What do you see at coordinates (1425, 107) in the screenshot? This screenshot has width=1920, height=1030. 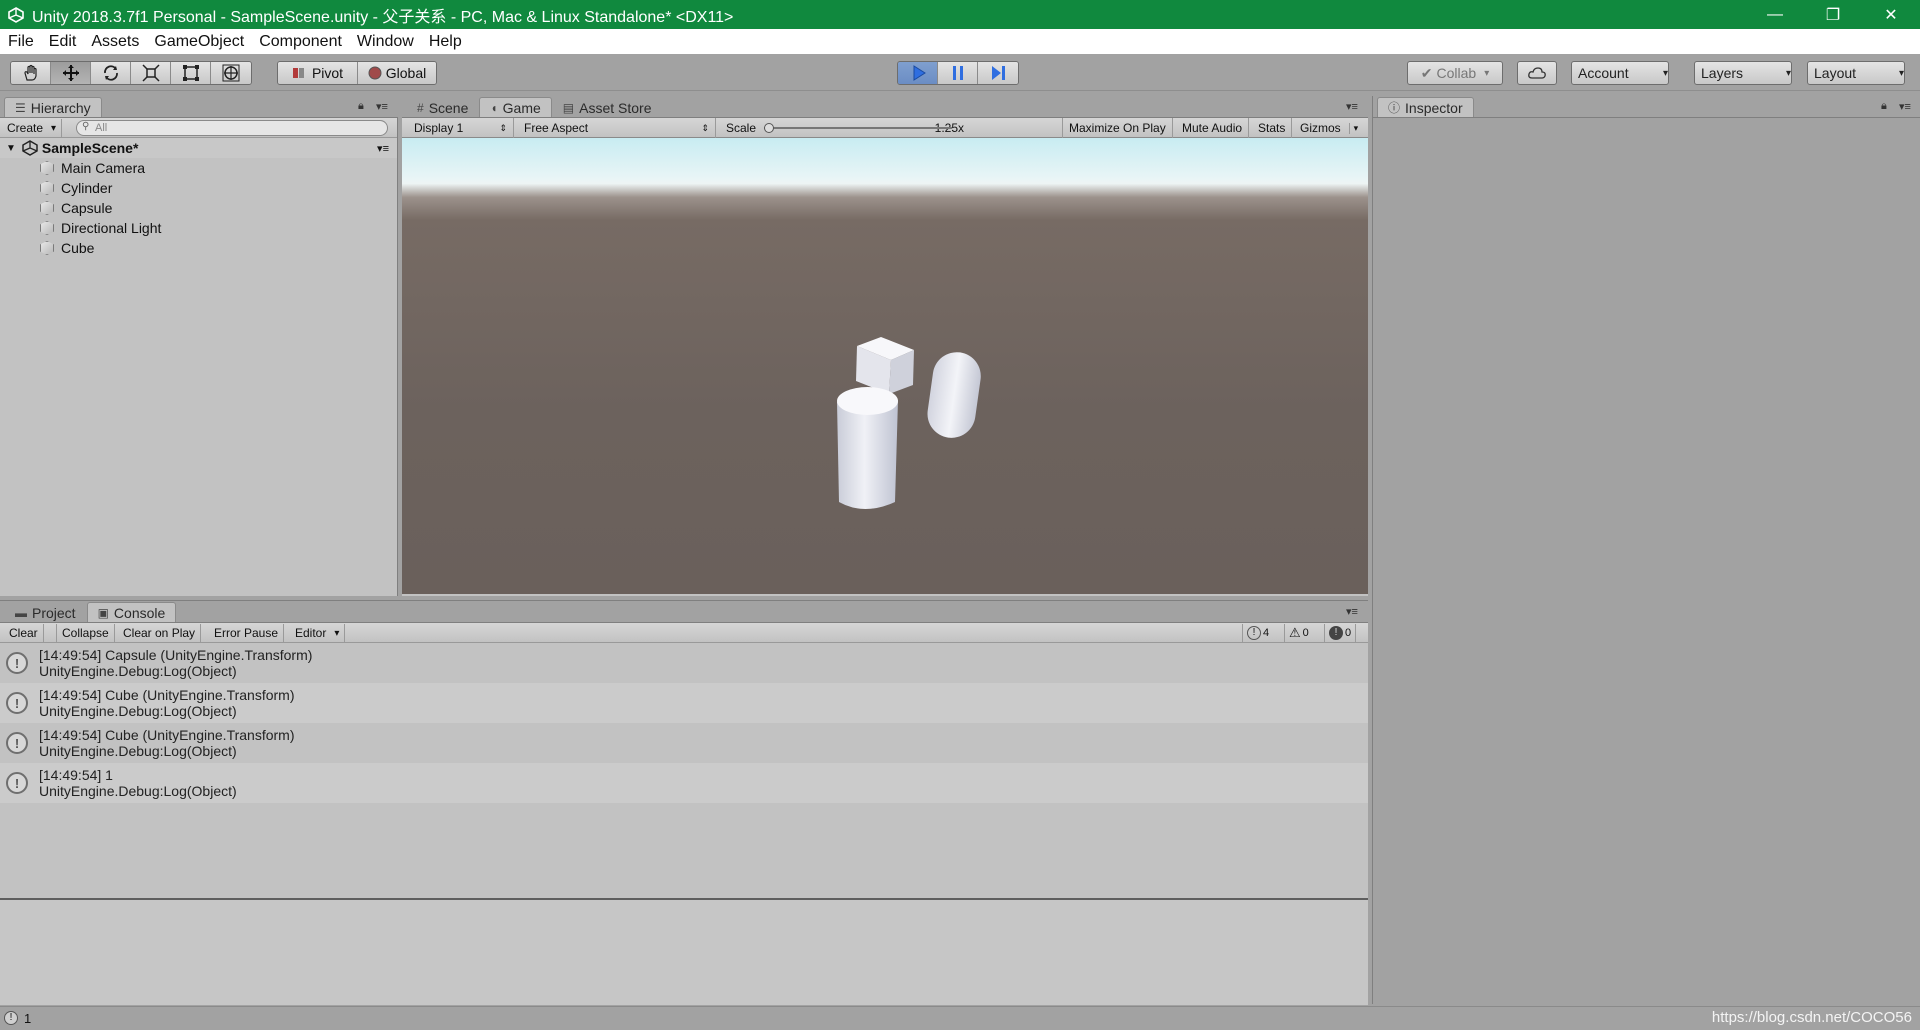 I see `tab-inspector: ⓘ Inspector` at bounding box center [1425, 107].